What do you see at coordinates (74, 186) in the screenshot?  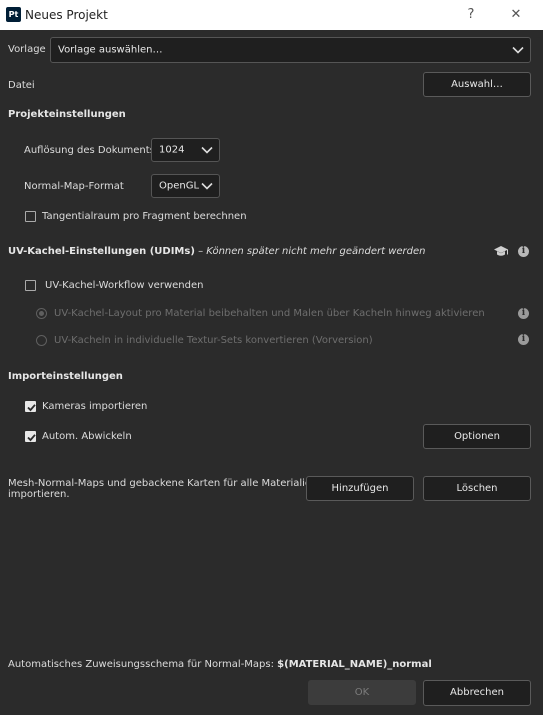 I see `normal-map-format-label: Normal-Map-Format` at bounding box center [74, 186].